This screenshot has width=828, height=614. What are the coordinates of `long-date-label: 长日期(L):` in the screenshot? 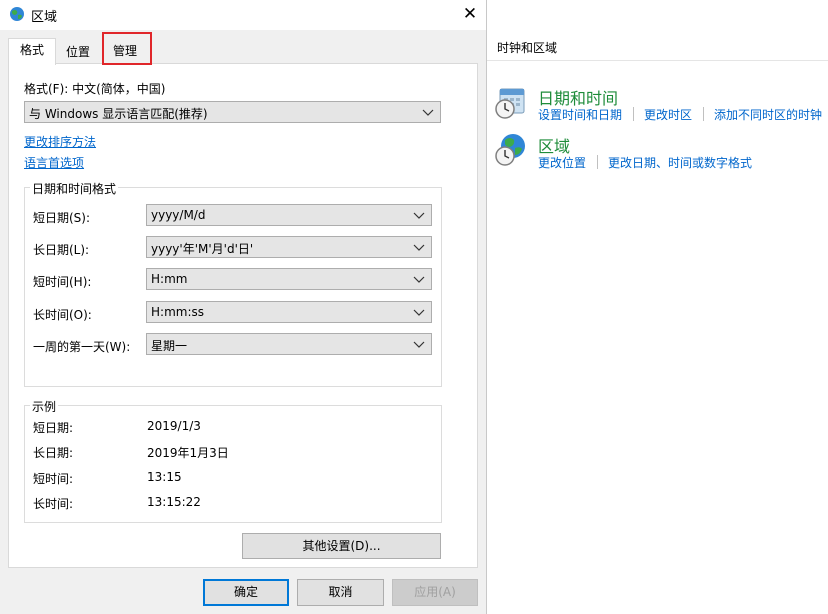 It's located at (61, 250).